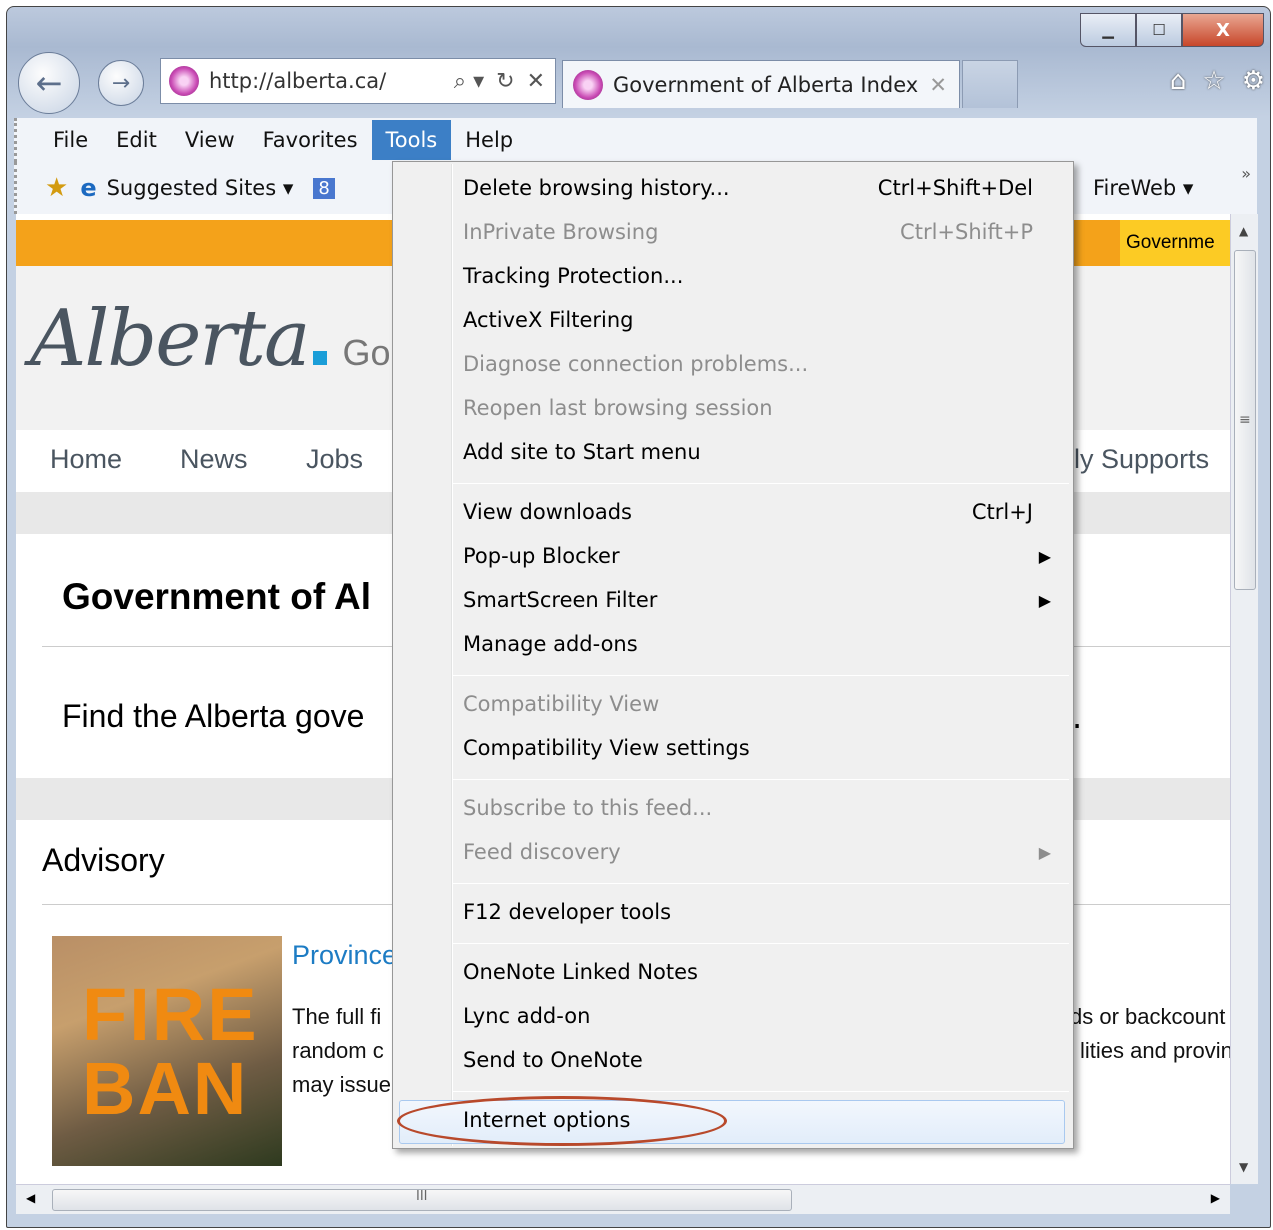  What do you see at coordinates (588, 84) in the screenshot?
I see `tab-favicon-icon` at bounding box center [588, 84].